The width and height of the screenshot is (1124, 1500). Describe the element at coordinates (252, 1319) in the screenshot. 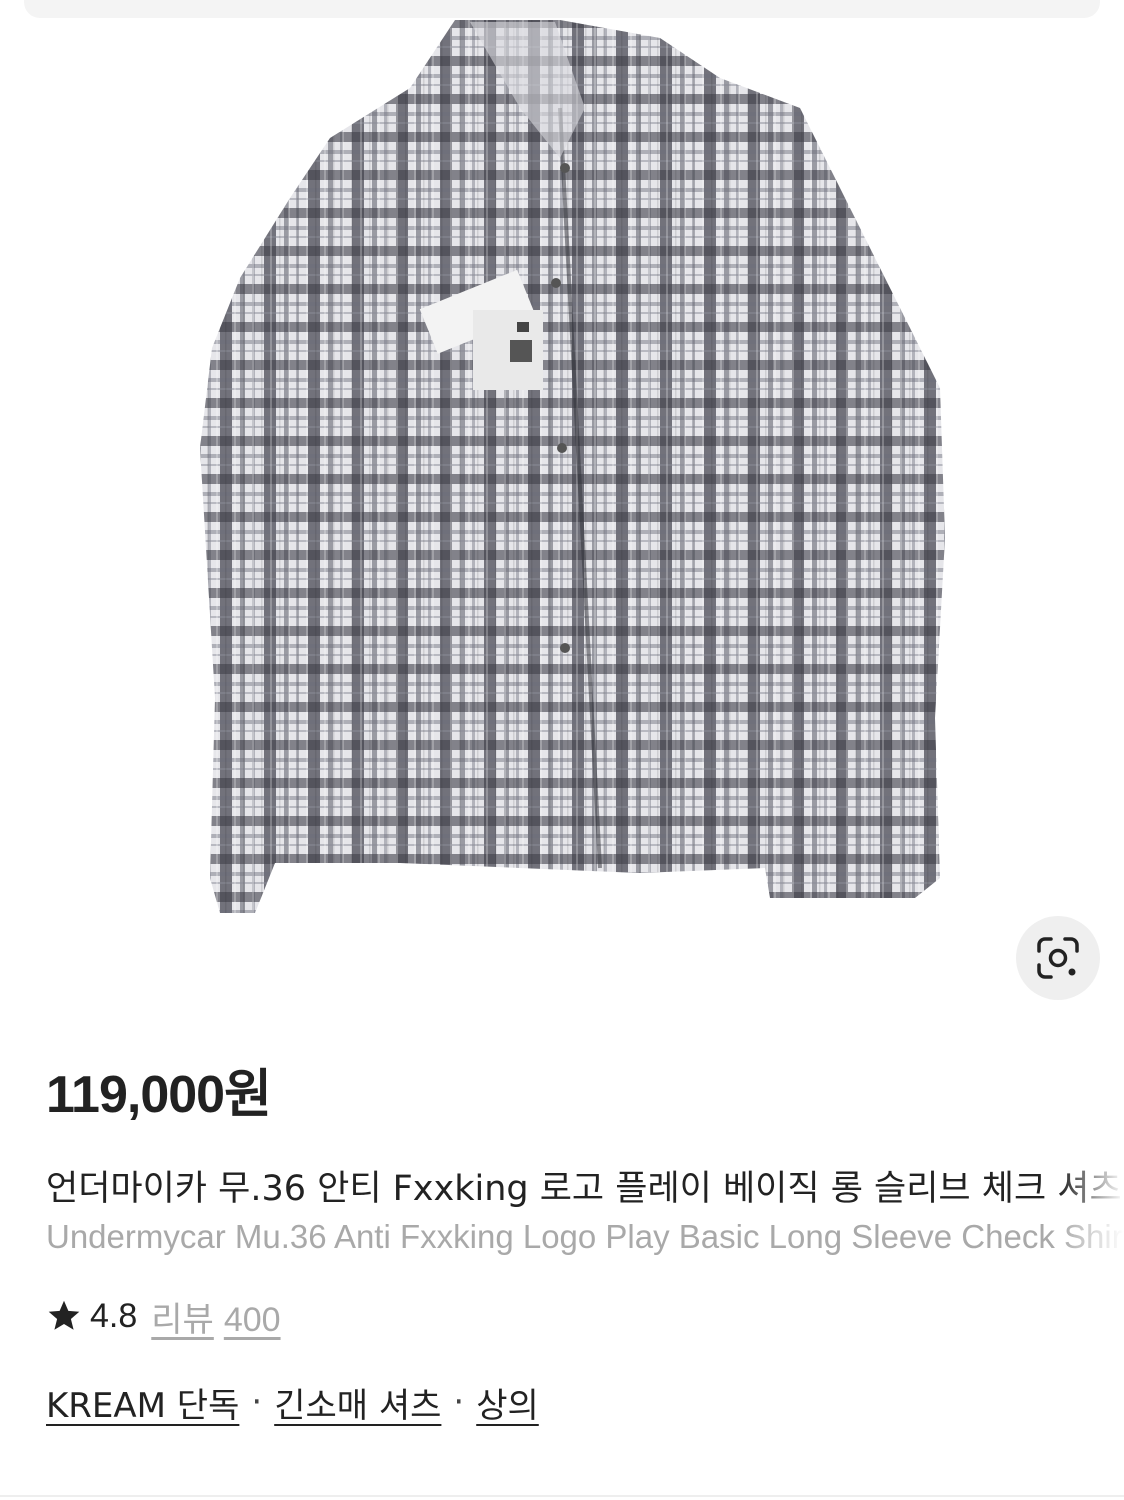

I see `review-count: 400` at that location.